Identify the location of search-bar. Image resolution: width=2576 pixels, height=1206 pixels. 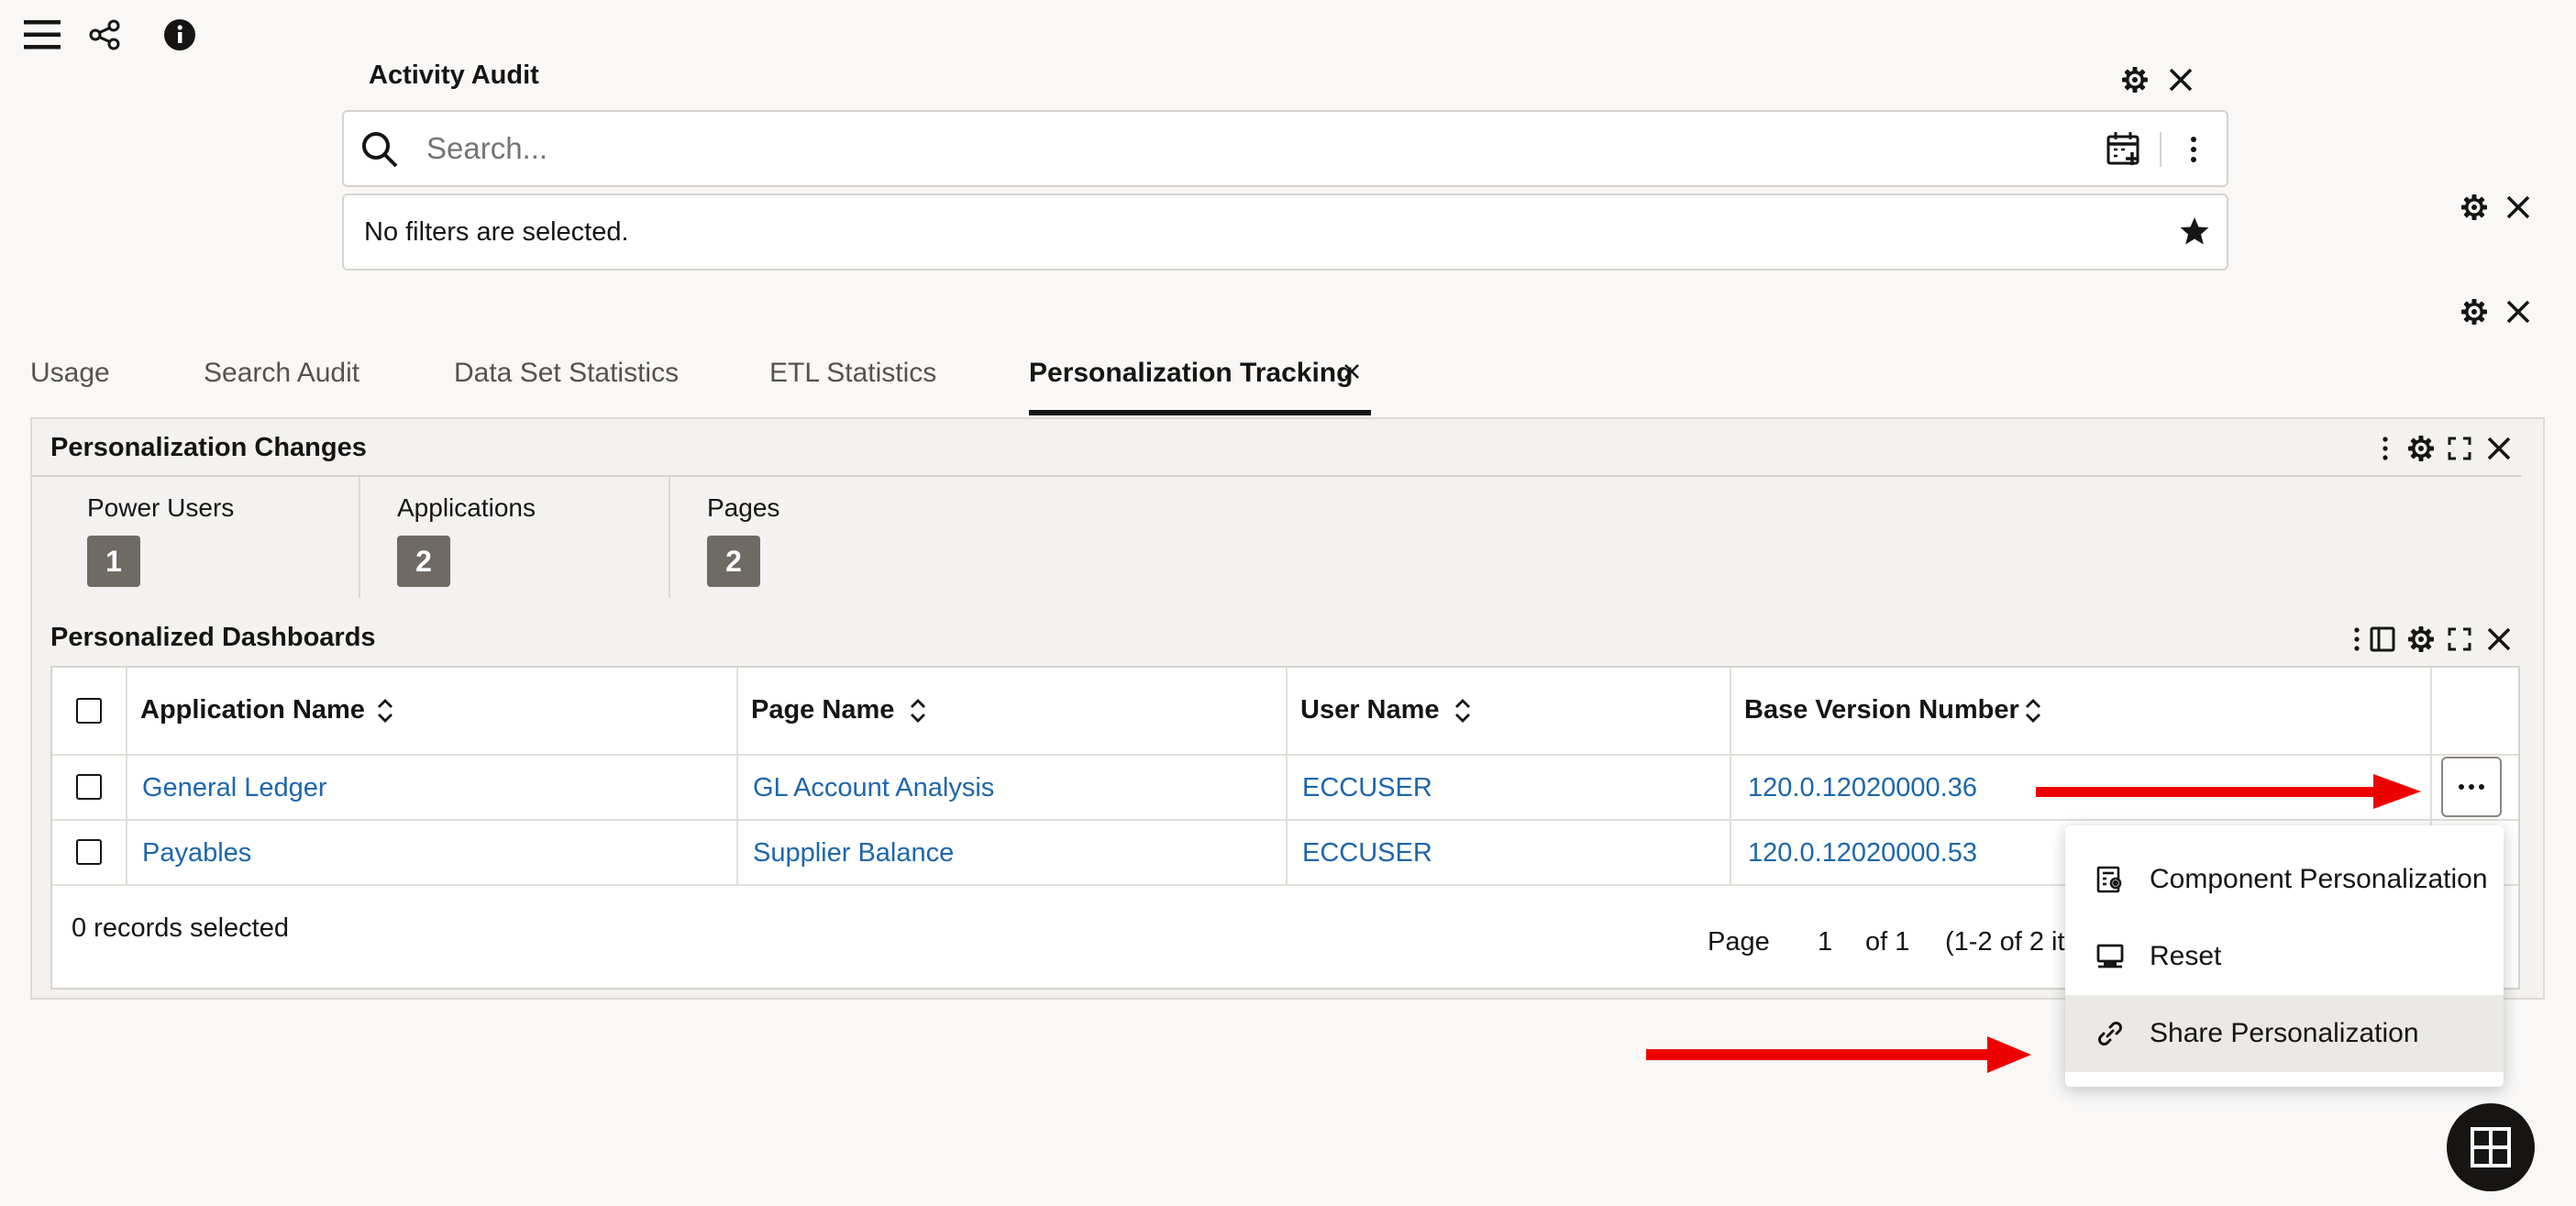
(1285, 148).